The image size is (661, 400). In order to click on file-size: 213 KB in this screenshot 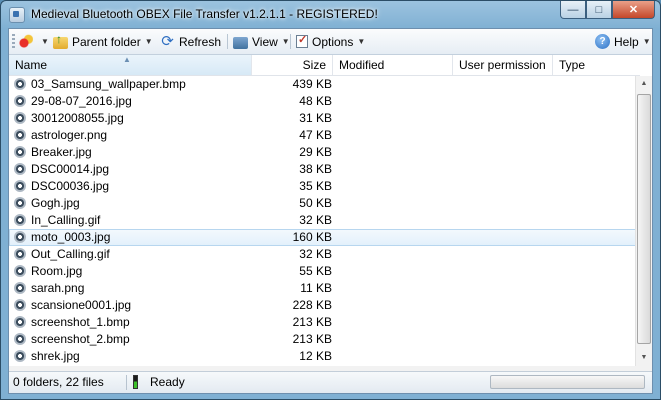, I will do `click(312, 322)`.